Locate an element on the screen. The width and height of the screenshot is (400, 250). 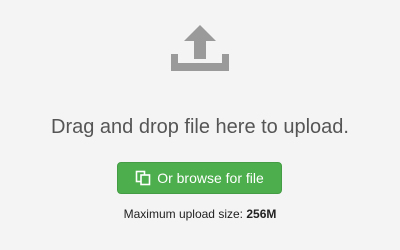
upload-limit-label: Maximum upload size: is located at coordinates (183, 214).